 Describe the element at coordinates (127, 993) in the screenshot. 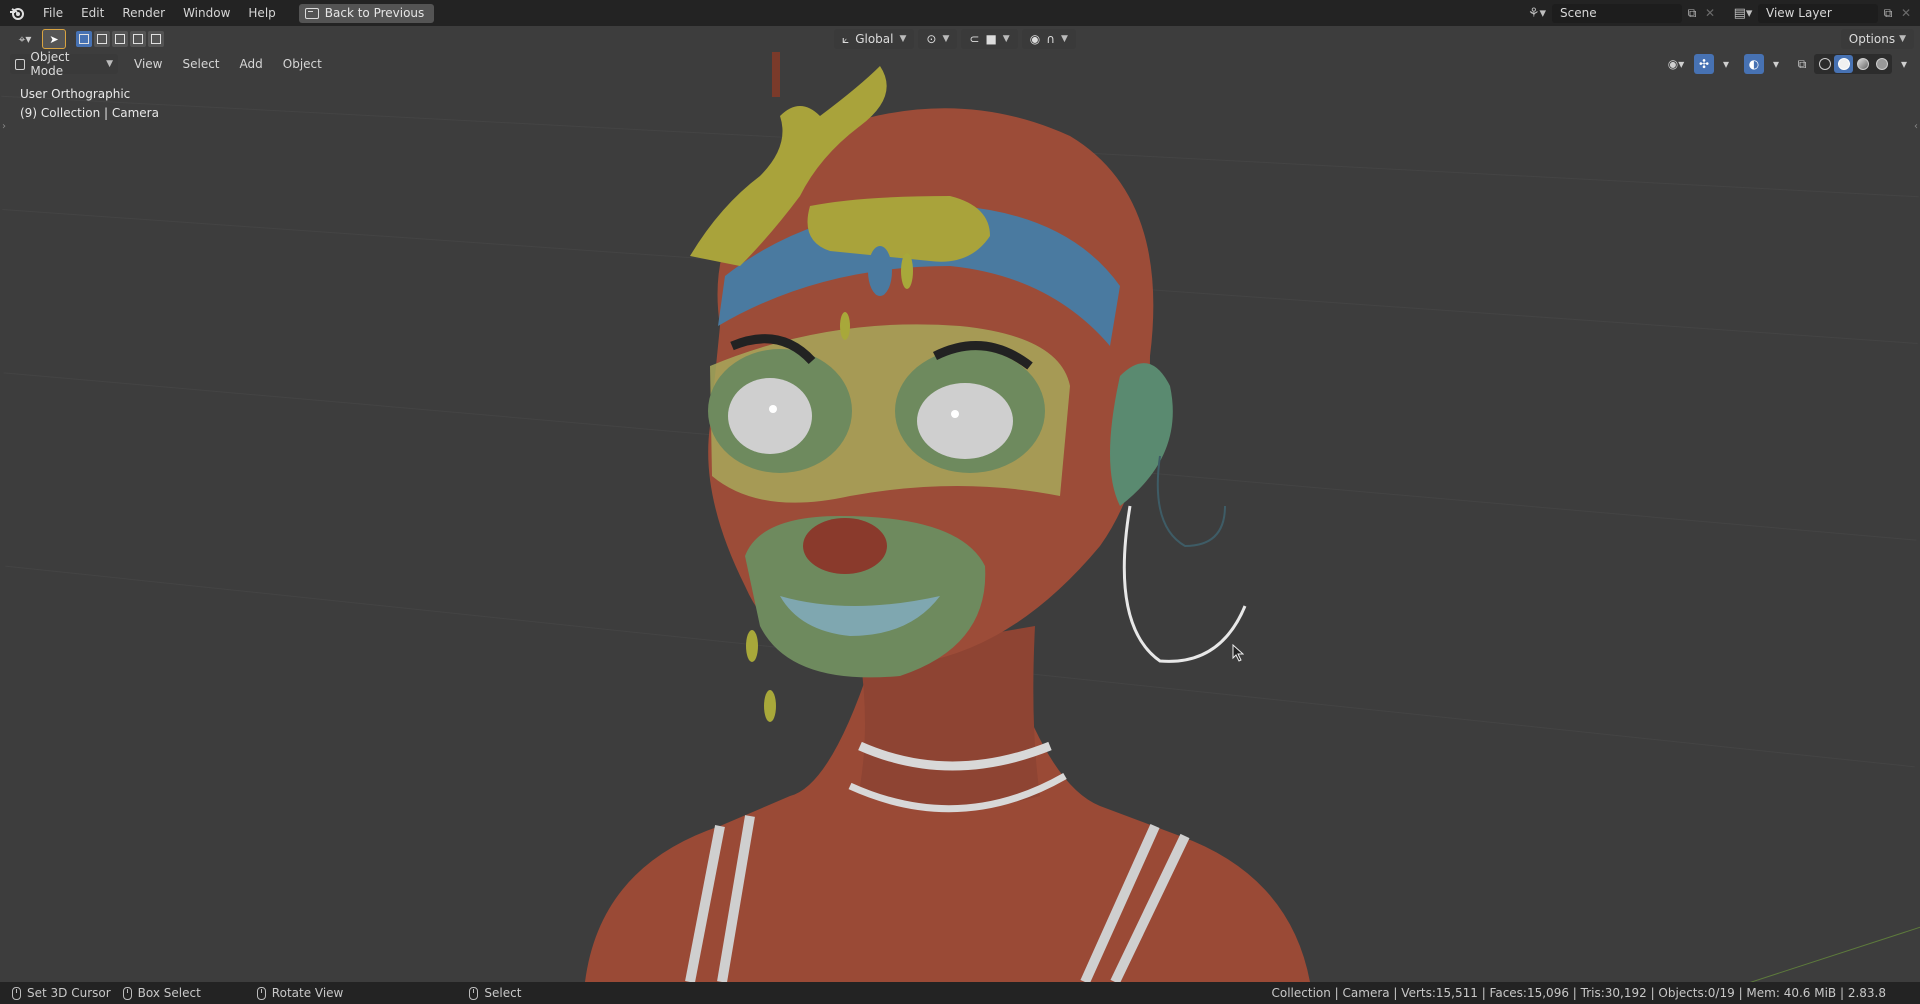

I see `mouse-drag-icon` at that location.